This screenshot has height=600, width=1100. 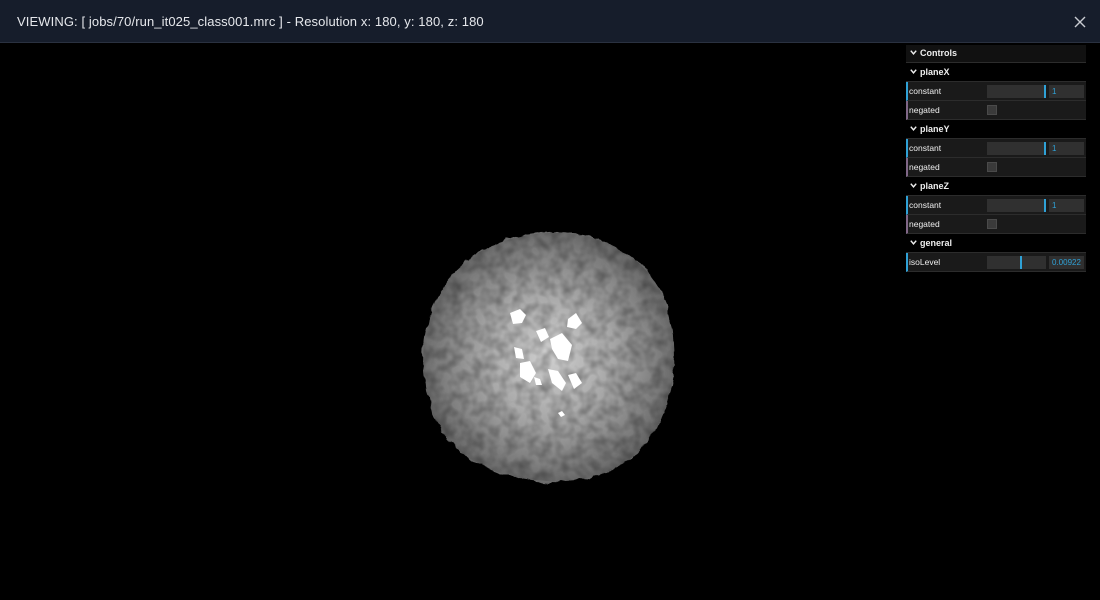 I want to click on planey-negated-row: negated, so click(x=996, y=167).